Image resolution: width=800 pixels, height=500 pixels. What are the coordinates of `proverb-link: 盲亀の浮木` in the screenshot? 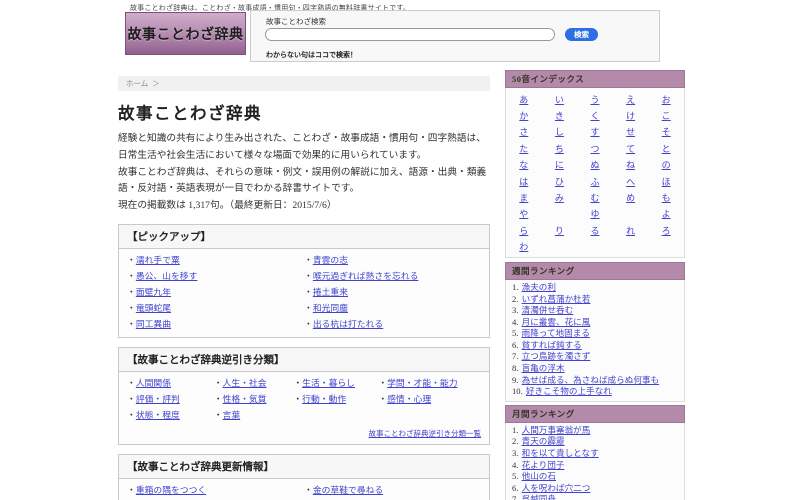 It's located at (543, 368).